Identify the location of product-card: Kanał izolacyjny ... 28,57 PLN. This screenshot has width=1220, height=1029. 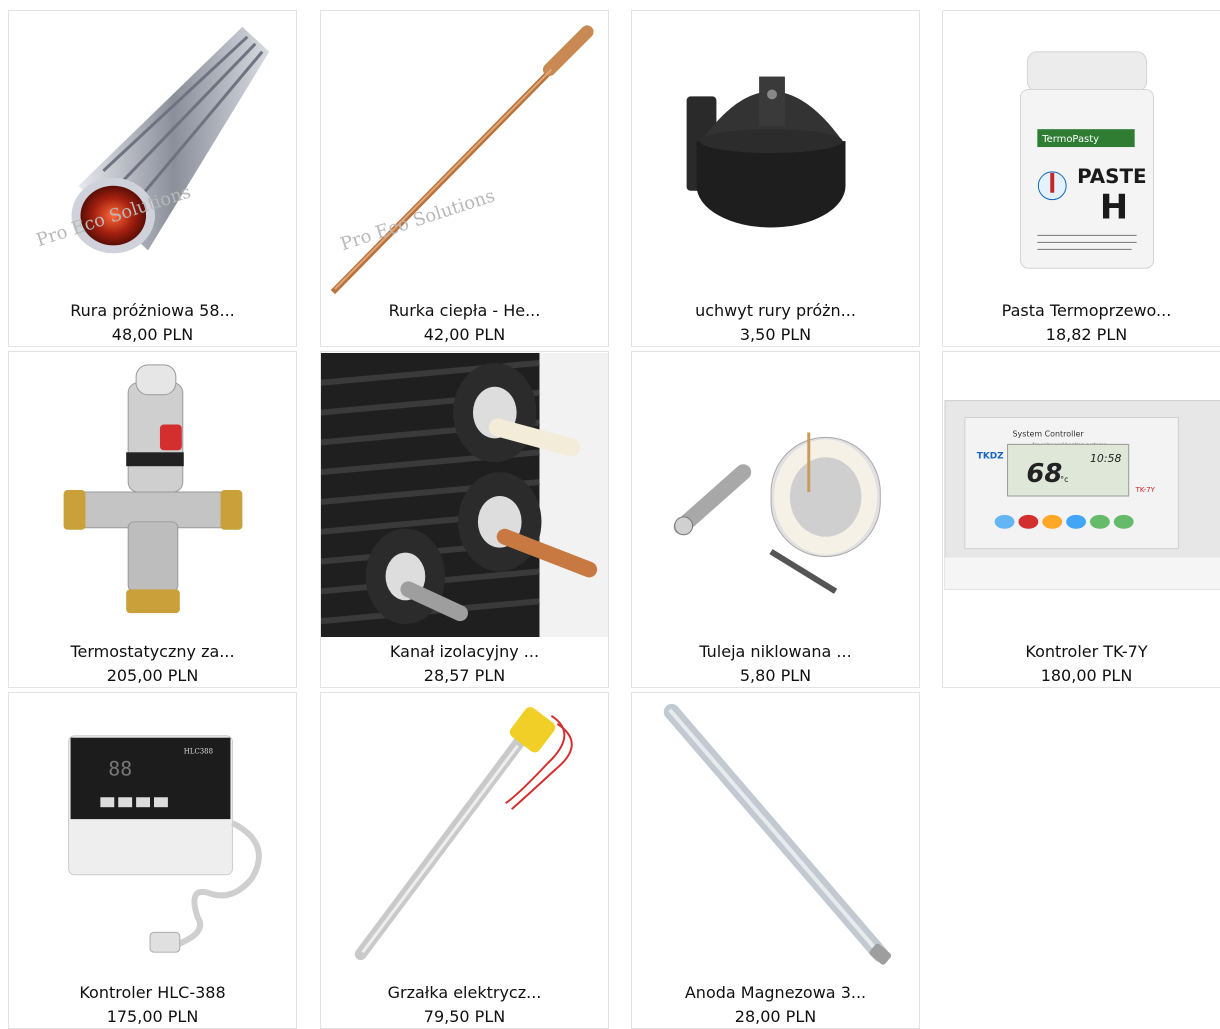
(464, 519).